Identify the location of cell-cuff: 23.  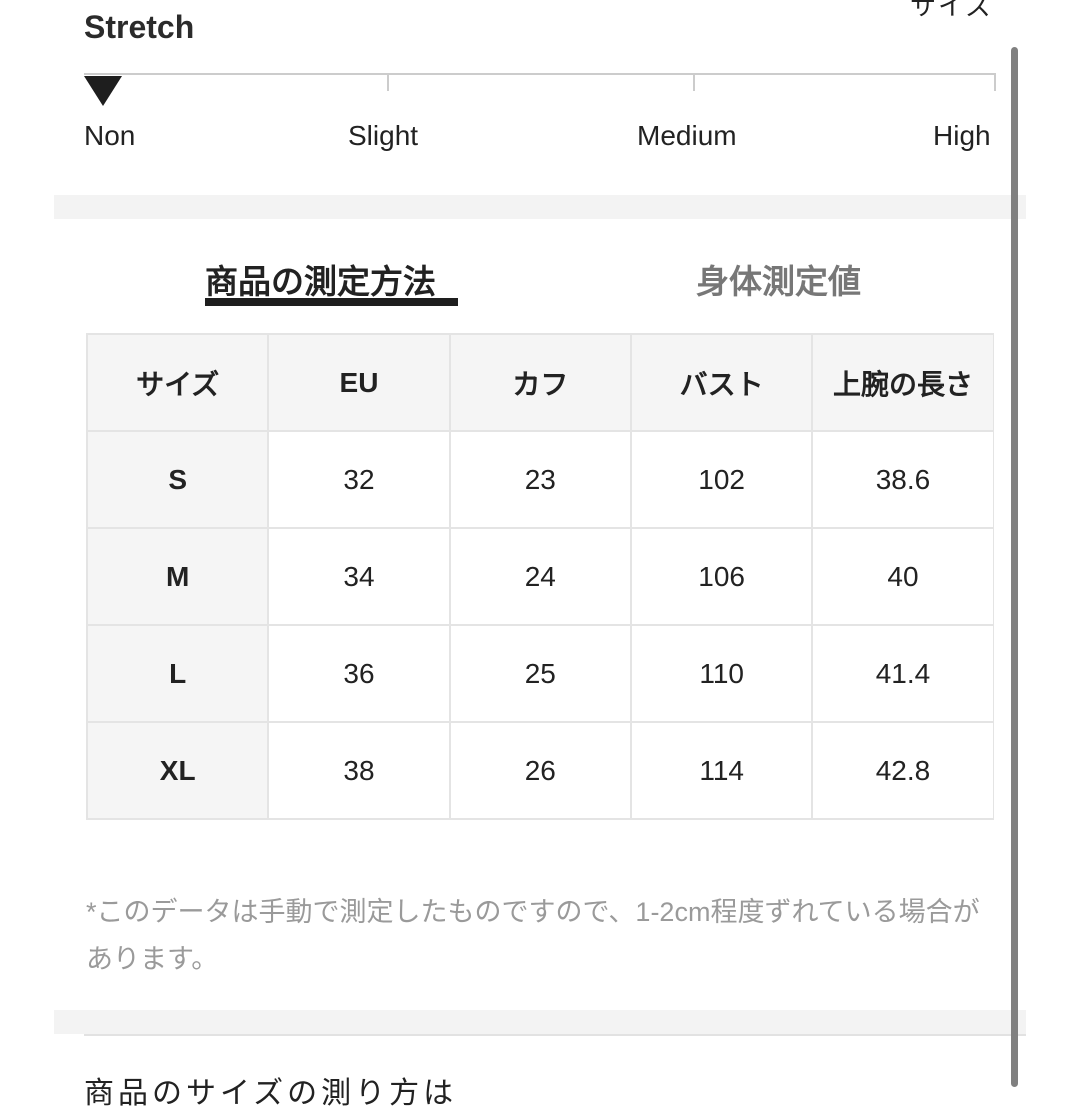
(540, 479).